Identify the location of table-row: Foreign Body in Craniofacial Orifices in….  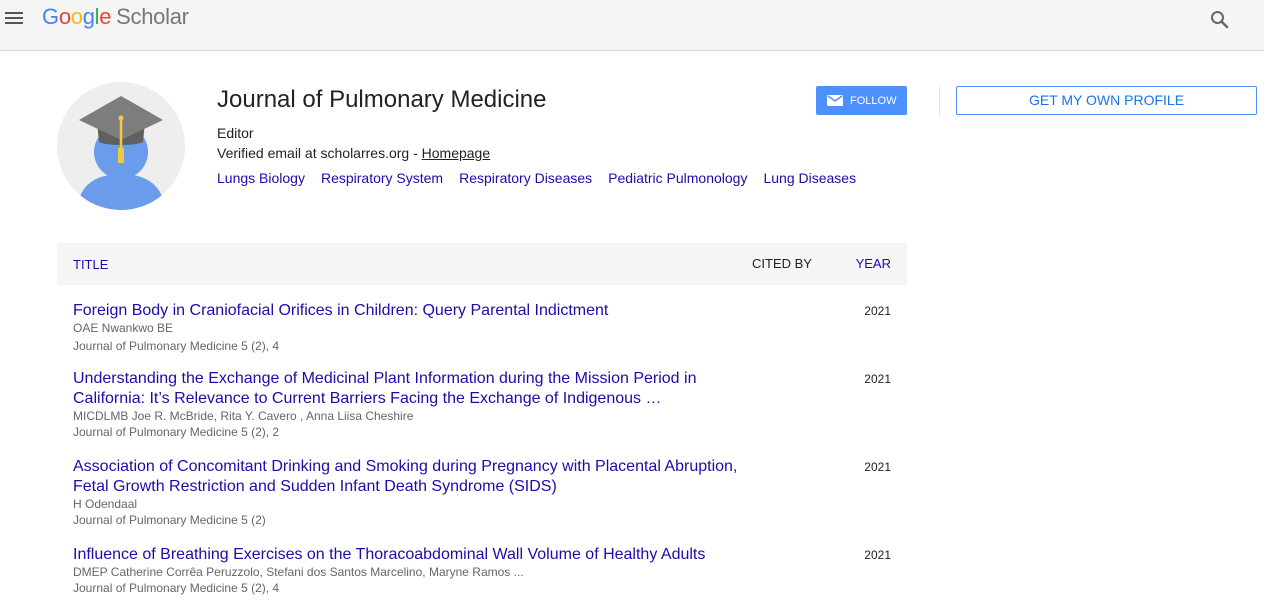
(482, 331).